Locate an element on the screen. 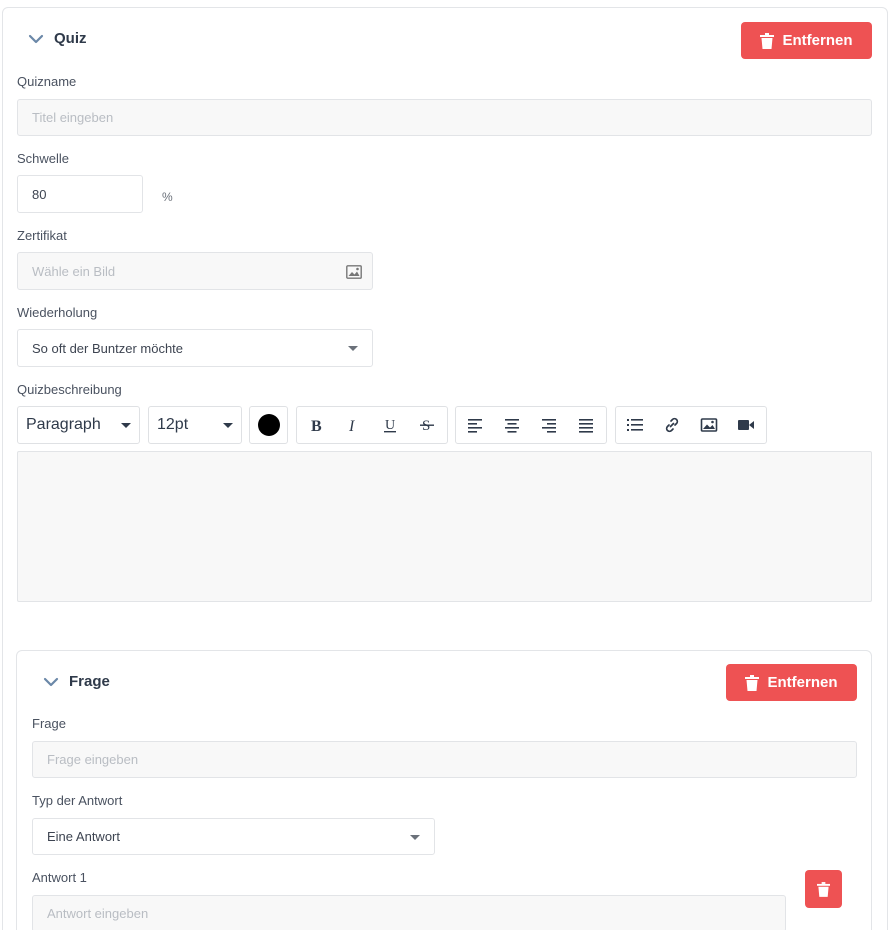 This screenshot has height=930, width=891. bullet-list-button is located at coordinates (634, 425).